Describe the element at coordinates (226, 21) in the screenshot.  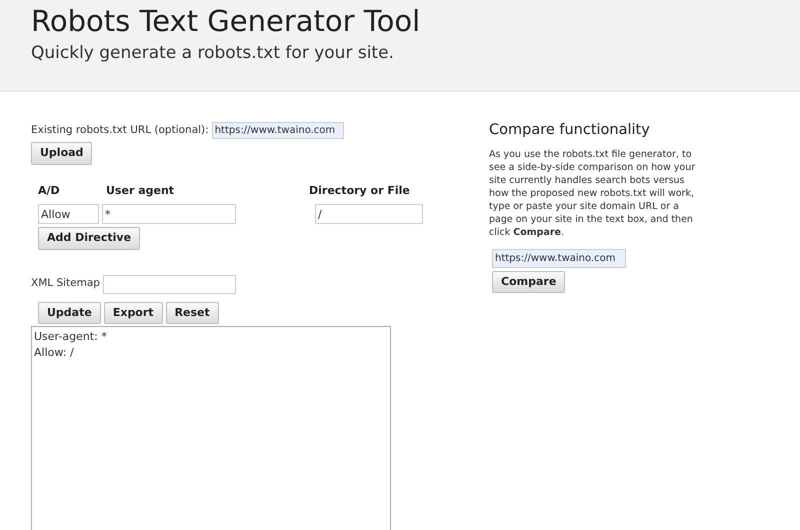
I see `page-title: Robots Text Generator Tool` at that location.